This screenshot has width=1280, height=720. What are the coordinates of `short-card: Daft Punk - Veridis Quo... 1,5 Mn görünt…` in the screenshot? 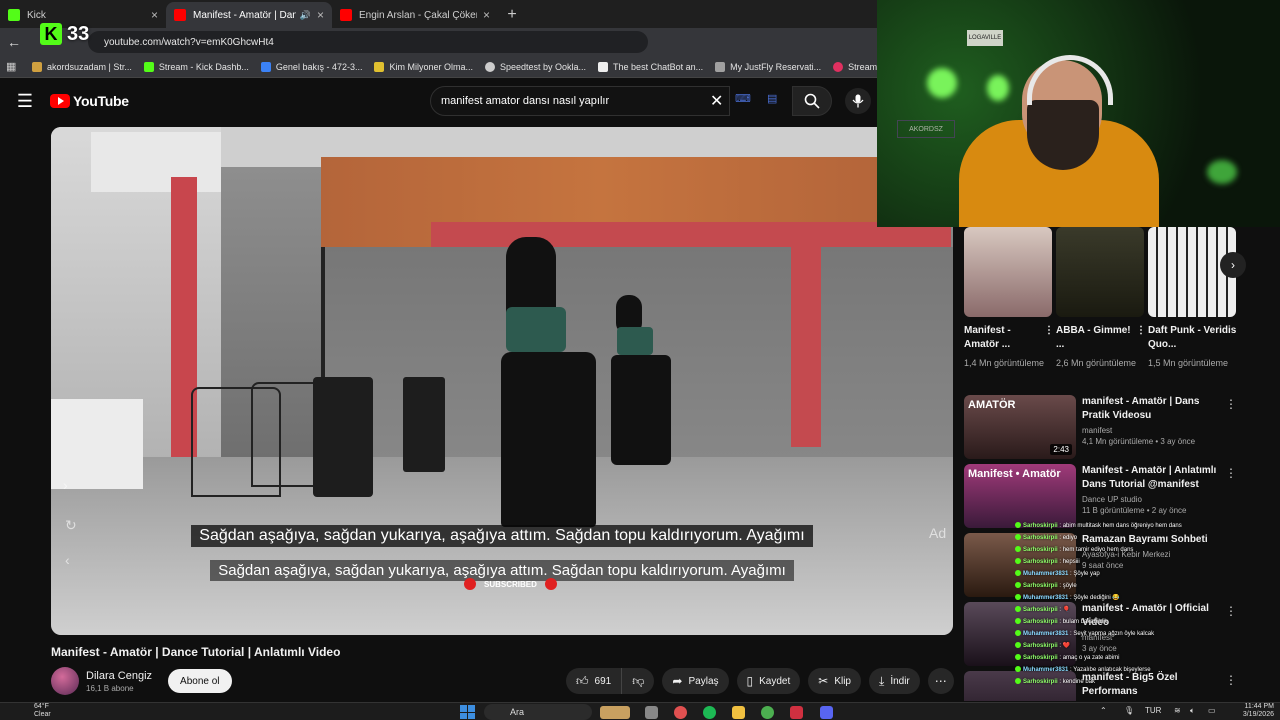 It's located at (1193, 298).